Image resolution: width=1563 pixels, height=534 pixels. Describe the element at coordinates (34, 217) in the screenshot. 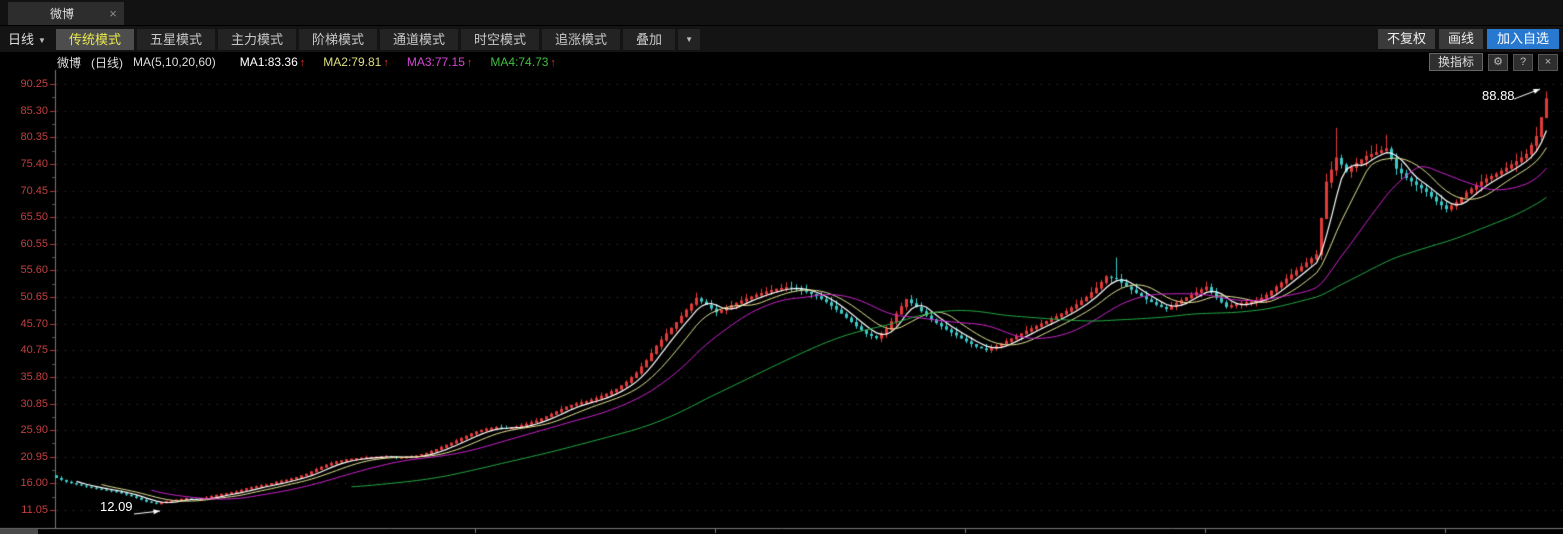

I see `y-axis-label: 65.50` at that location.